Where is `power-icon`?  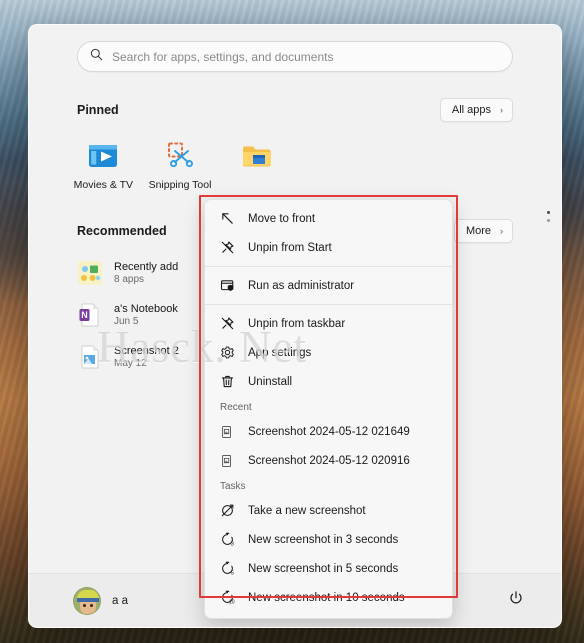 power-icon is located at coordinates (516, 600).